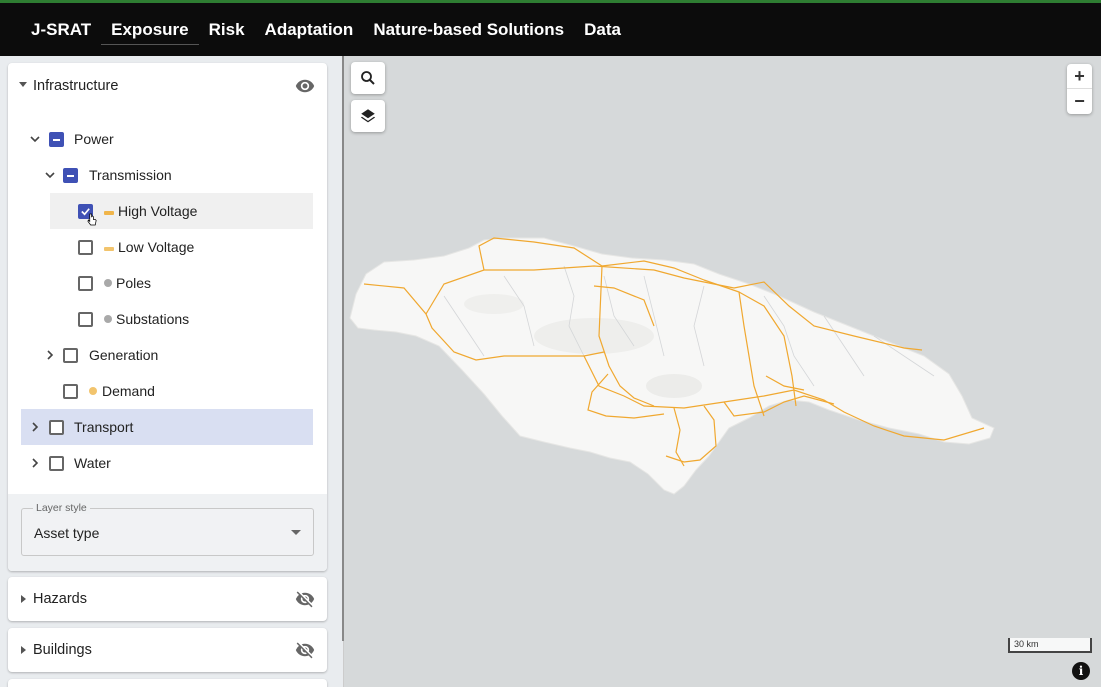 The height and width of the screenshot is (687, 1101). What do you see at coordinates (158, 211) in the screenshot?
I see `high-voltage-label: High Voltage` at bounding box center [158, 211].